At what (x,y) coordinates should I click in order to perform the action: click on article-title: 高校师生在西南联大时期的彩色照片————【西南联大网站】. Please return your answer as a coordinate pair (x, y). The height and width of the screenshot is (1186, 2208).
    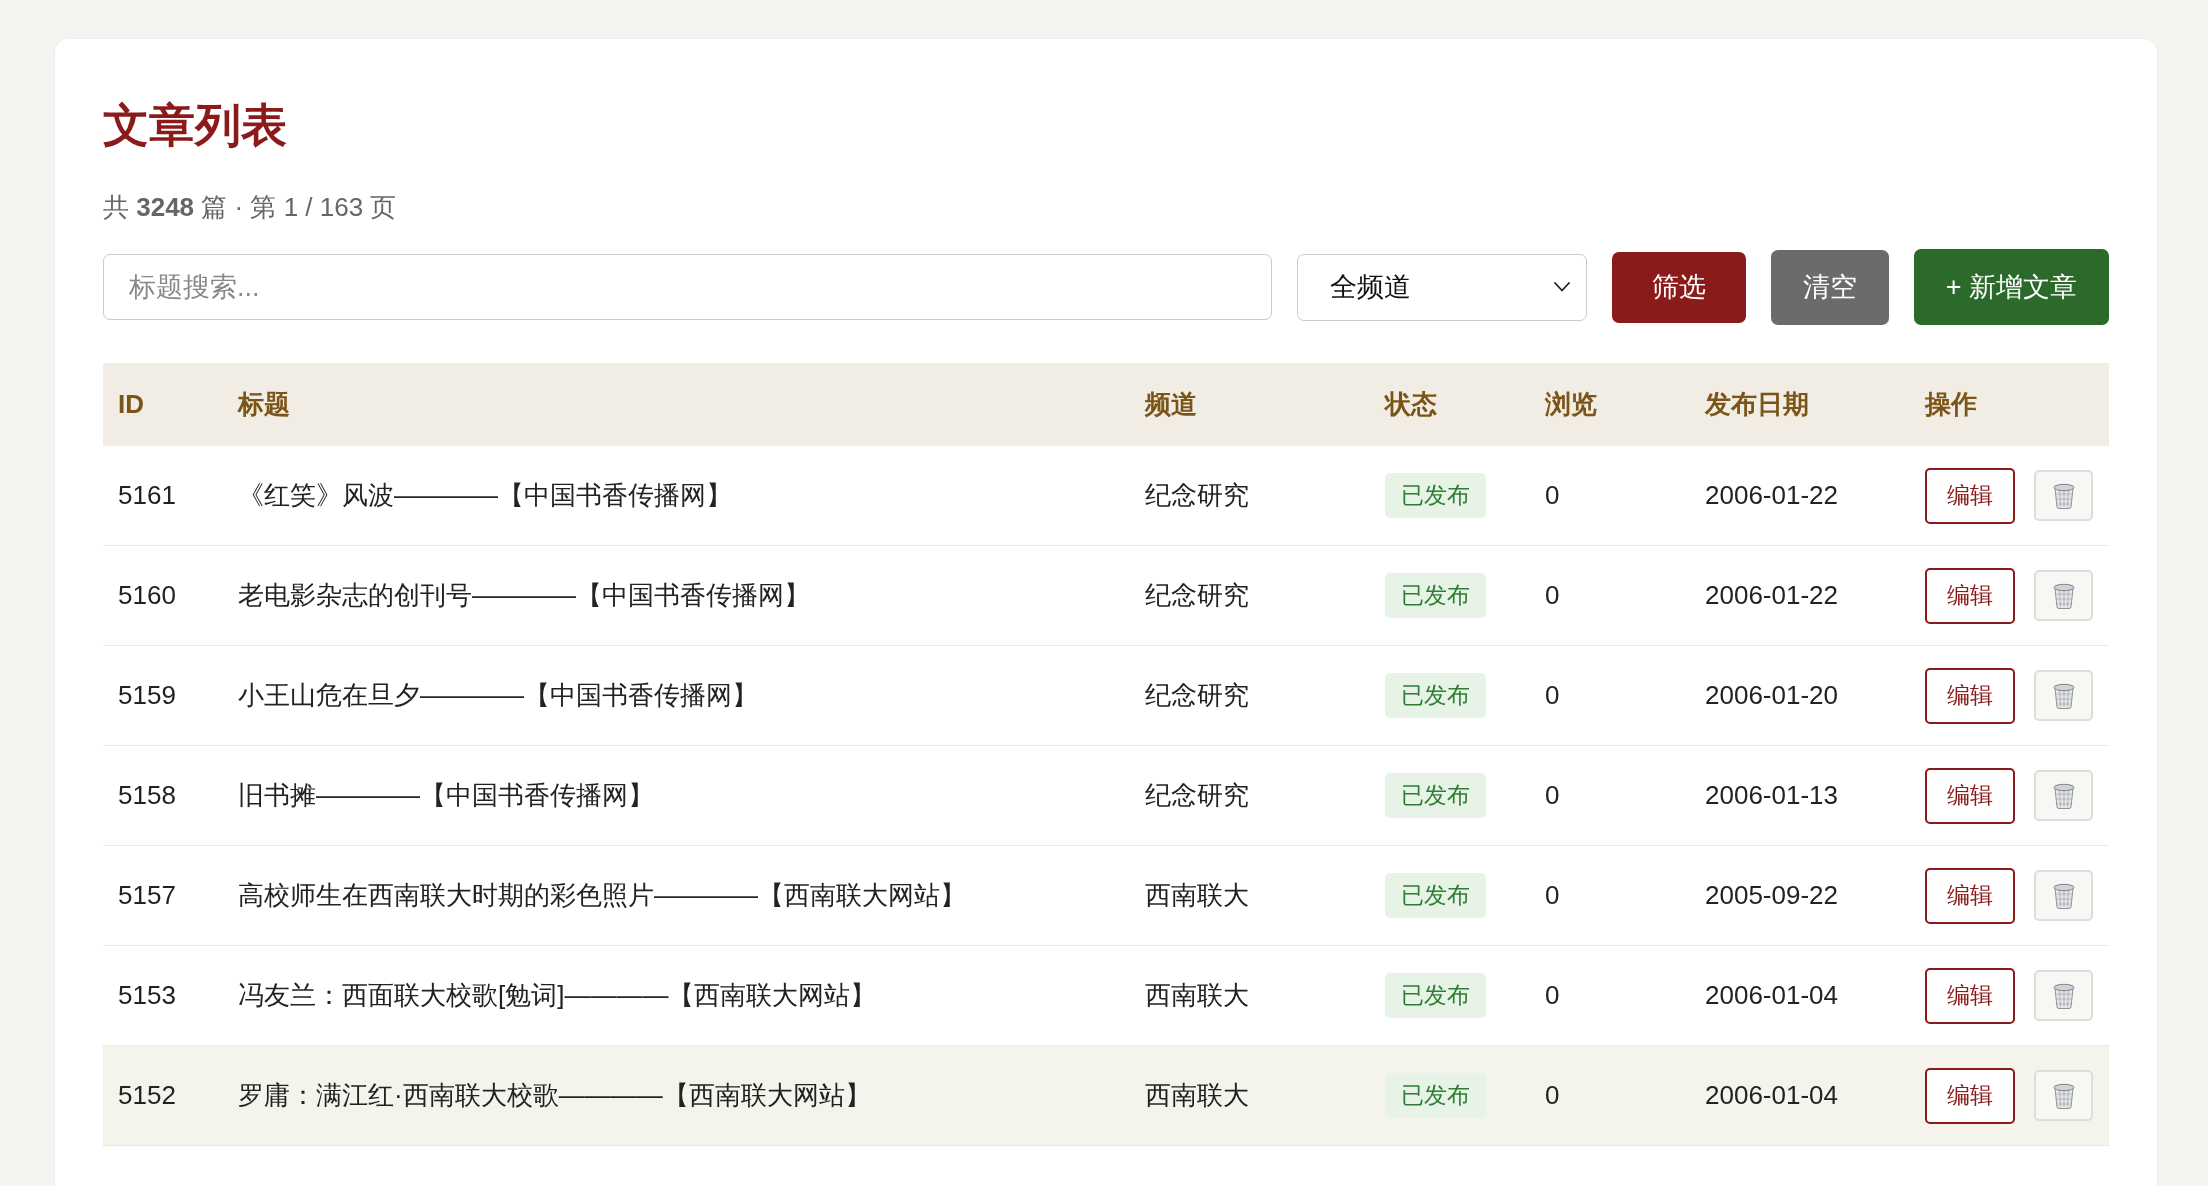
    Looking at the image, I should click on (602, 895).